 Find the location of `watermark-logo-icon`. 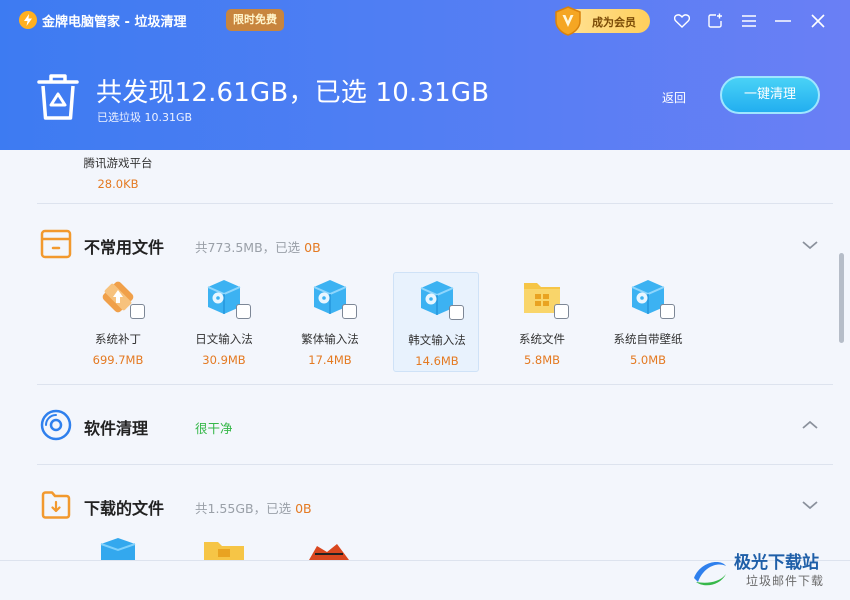

watermark-logo-icon is located at coordinates (710, 574).